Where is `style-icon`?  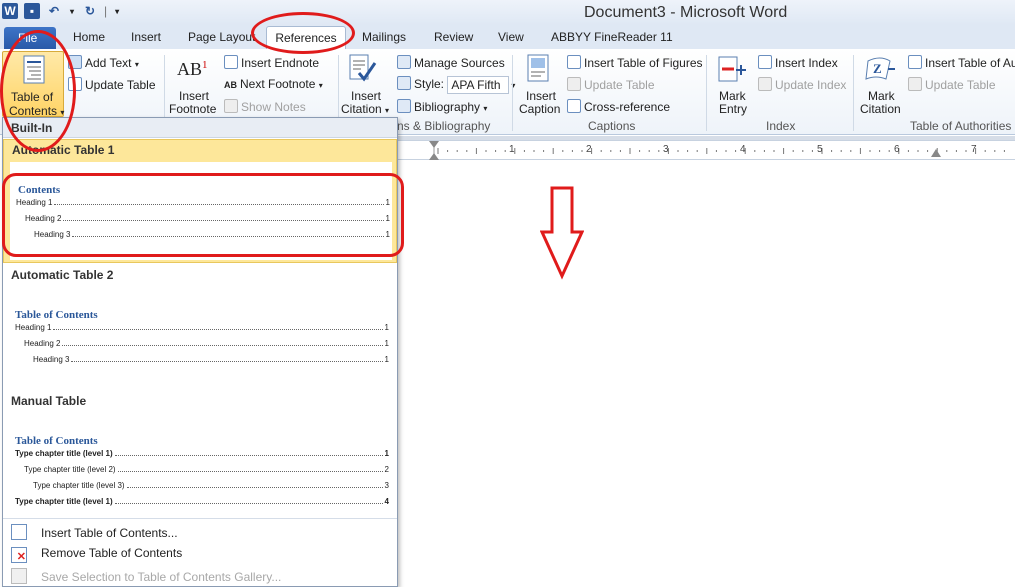
style-icon is located at coordinates (404, 83).